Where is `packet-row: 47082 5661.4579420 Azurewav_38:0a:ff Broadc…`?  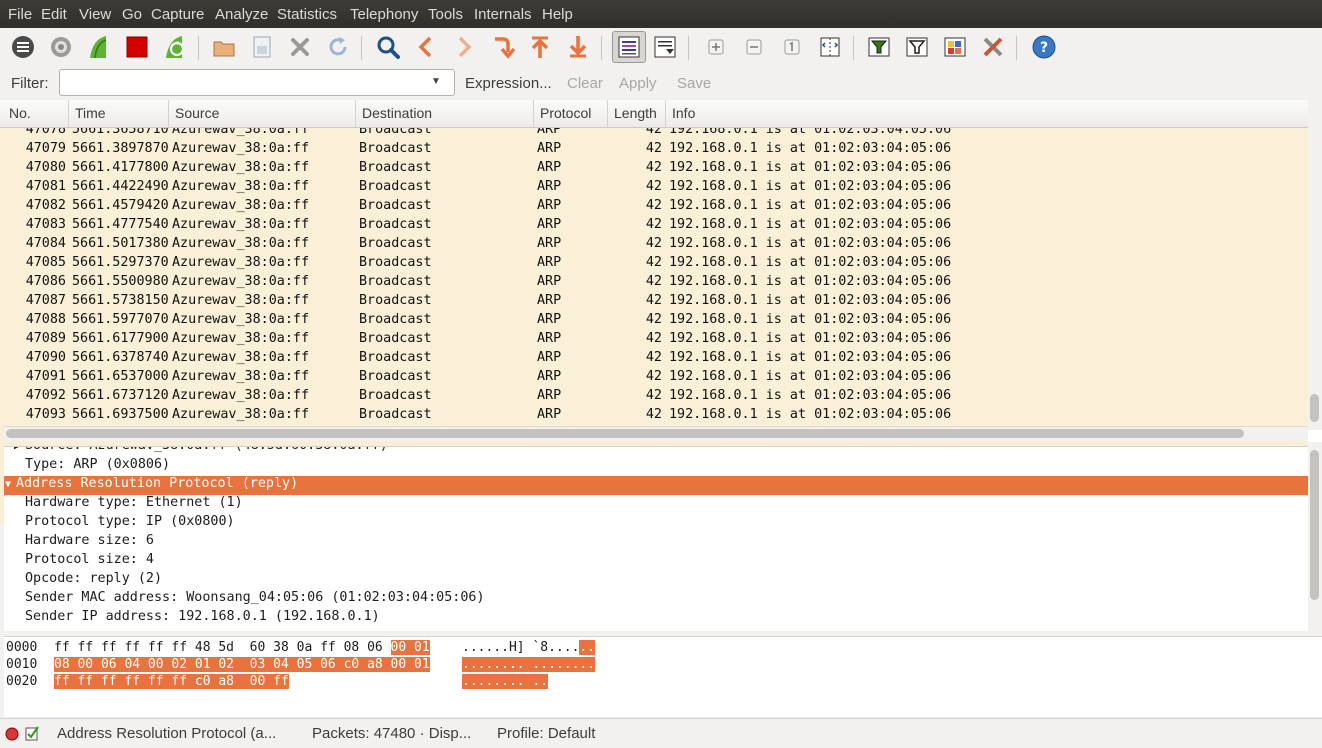
packet-row: 47082 5661.4579420 Azurewav_38:0a:ff Broadc… is located at coordinates (654, 207).